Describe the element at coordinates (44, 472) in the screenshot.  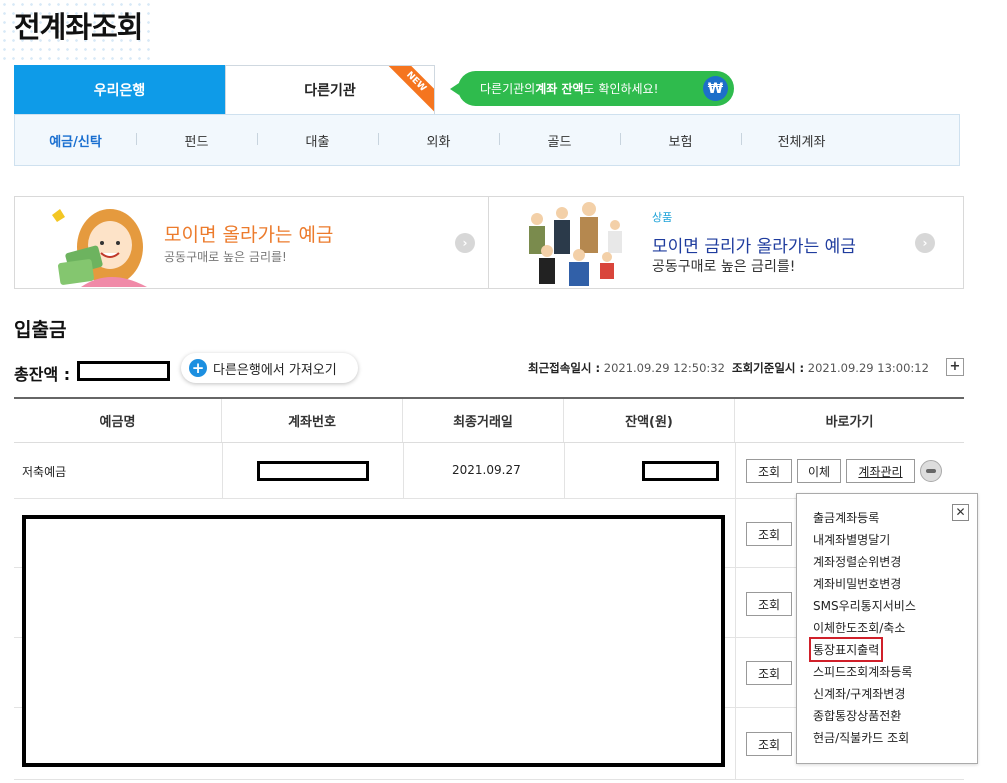
I see `account-name: 저축예금` at that location.